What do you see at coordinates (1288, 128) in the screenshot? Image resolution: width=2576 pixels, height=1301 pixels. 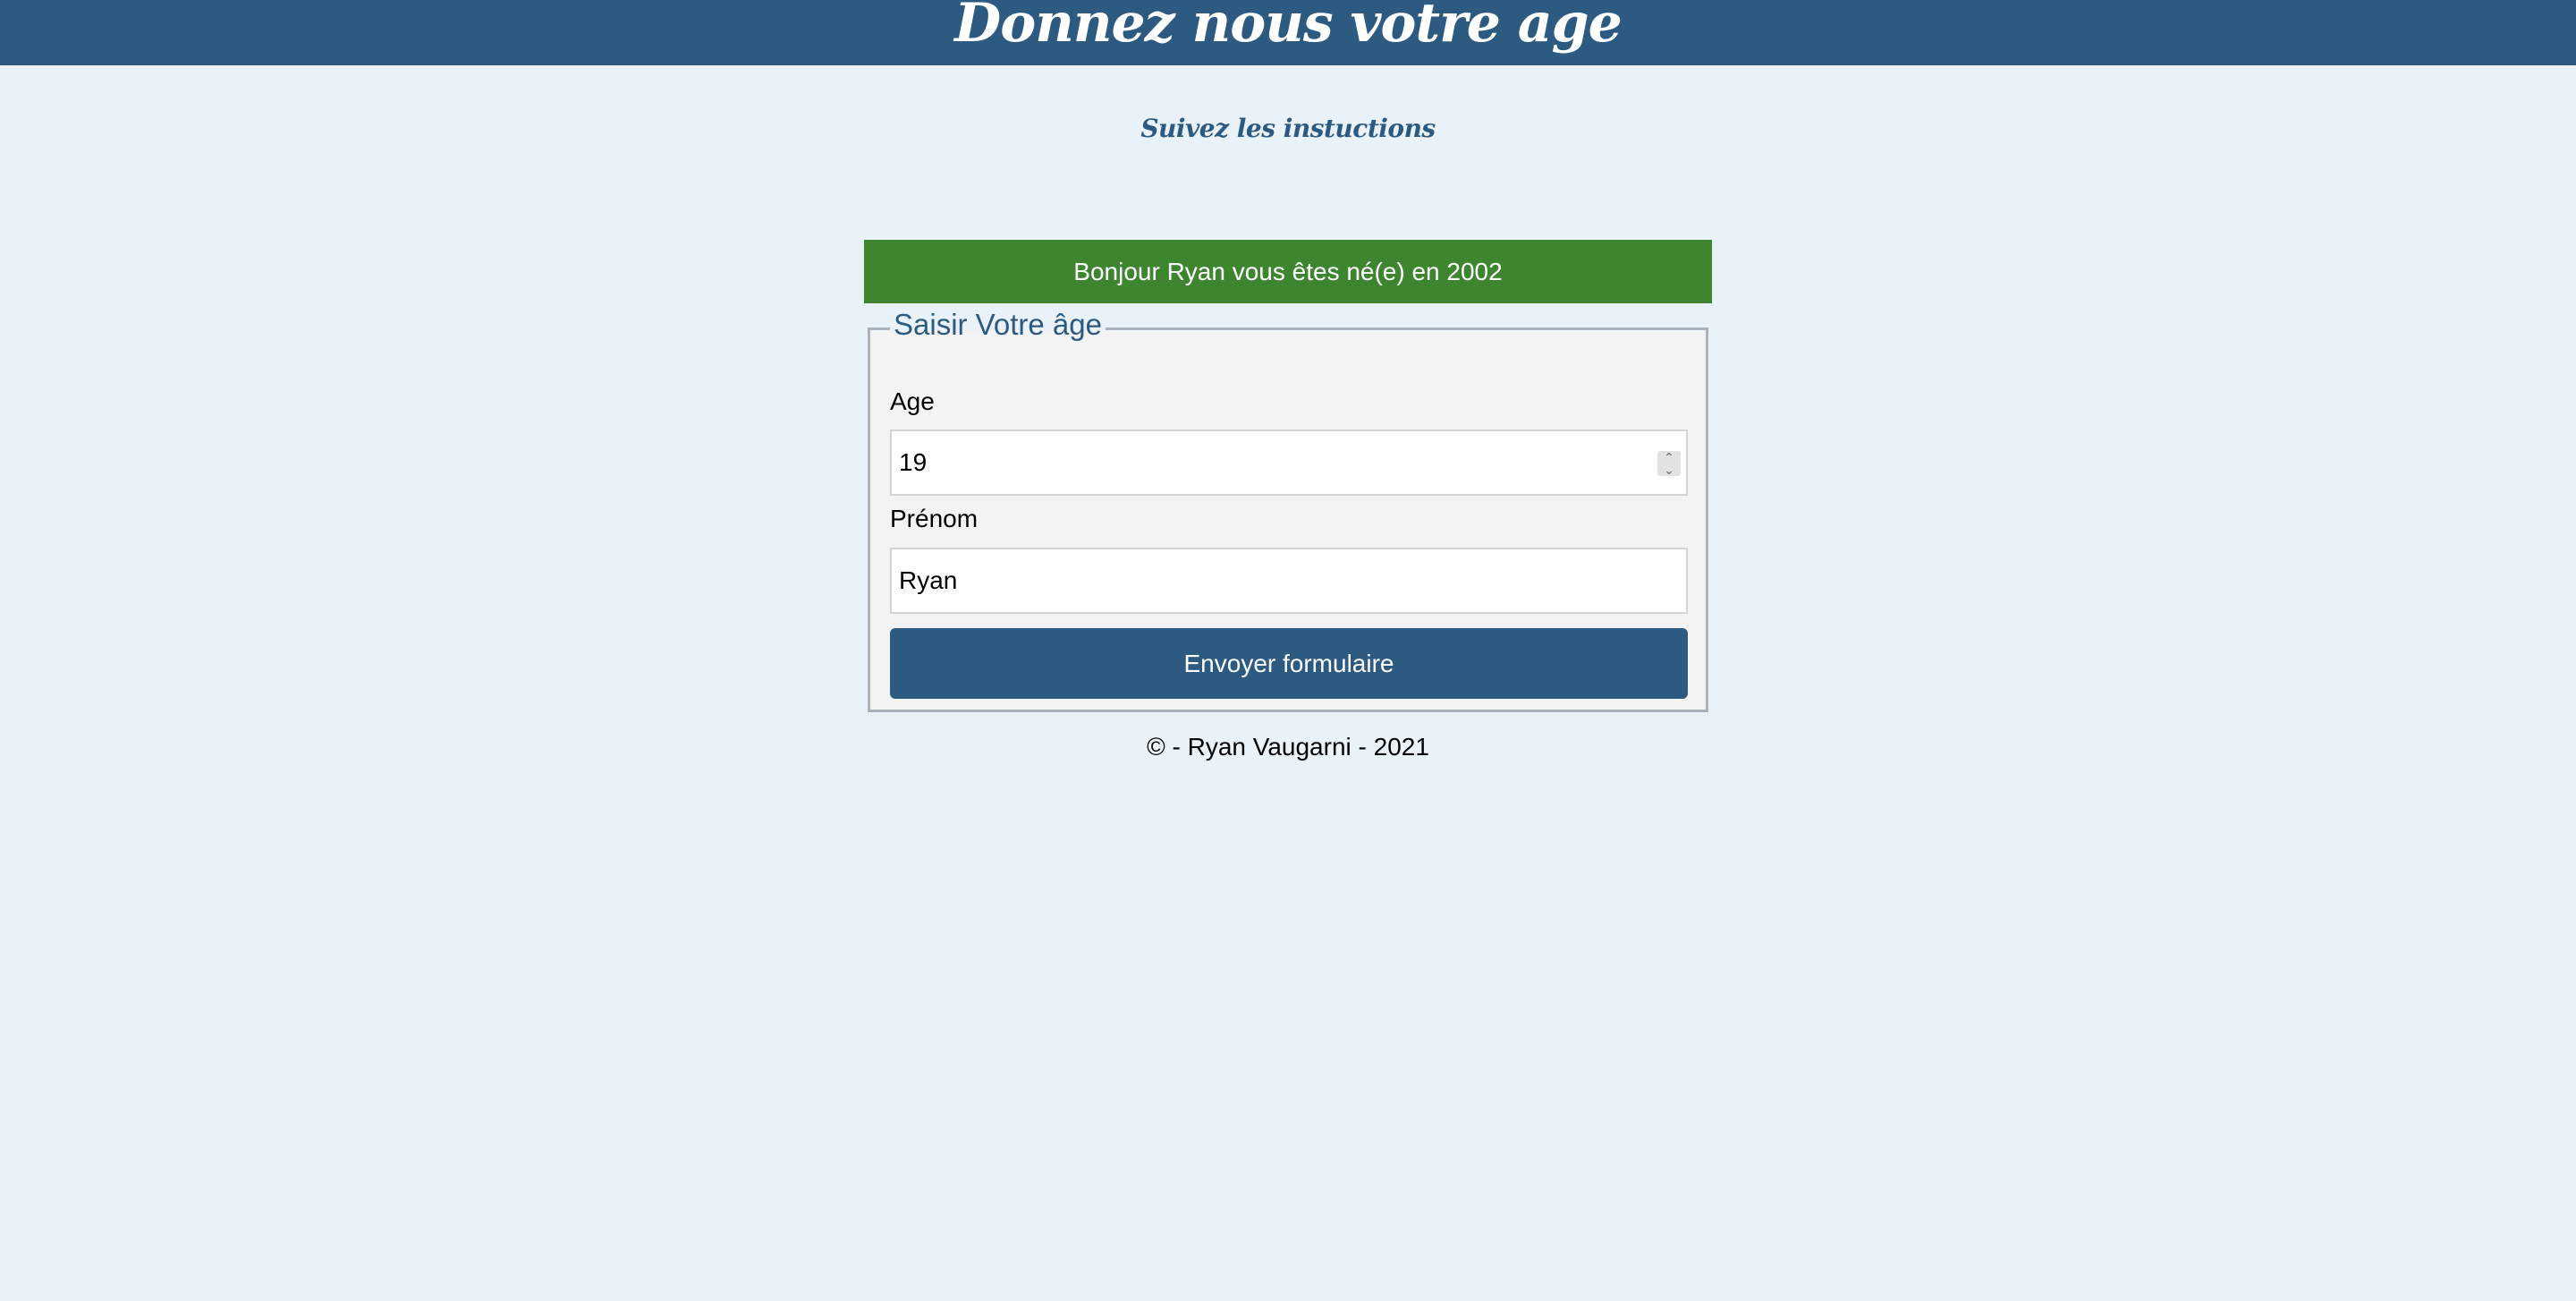 I see `page-subtitle: Suivez les instuctions` at bounding box center [1288, 128].